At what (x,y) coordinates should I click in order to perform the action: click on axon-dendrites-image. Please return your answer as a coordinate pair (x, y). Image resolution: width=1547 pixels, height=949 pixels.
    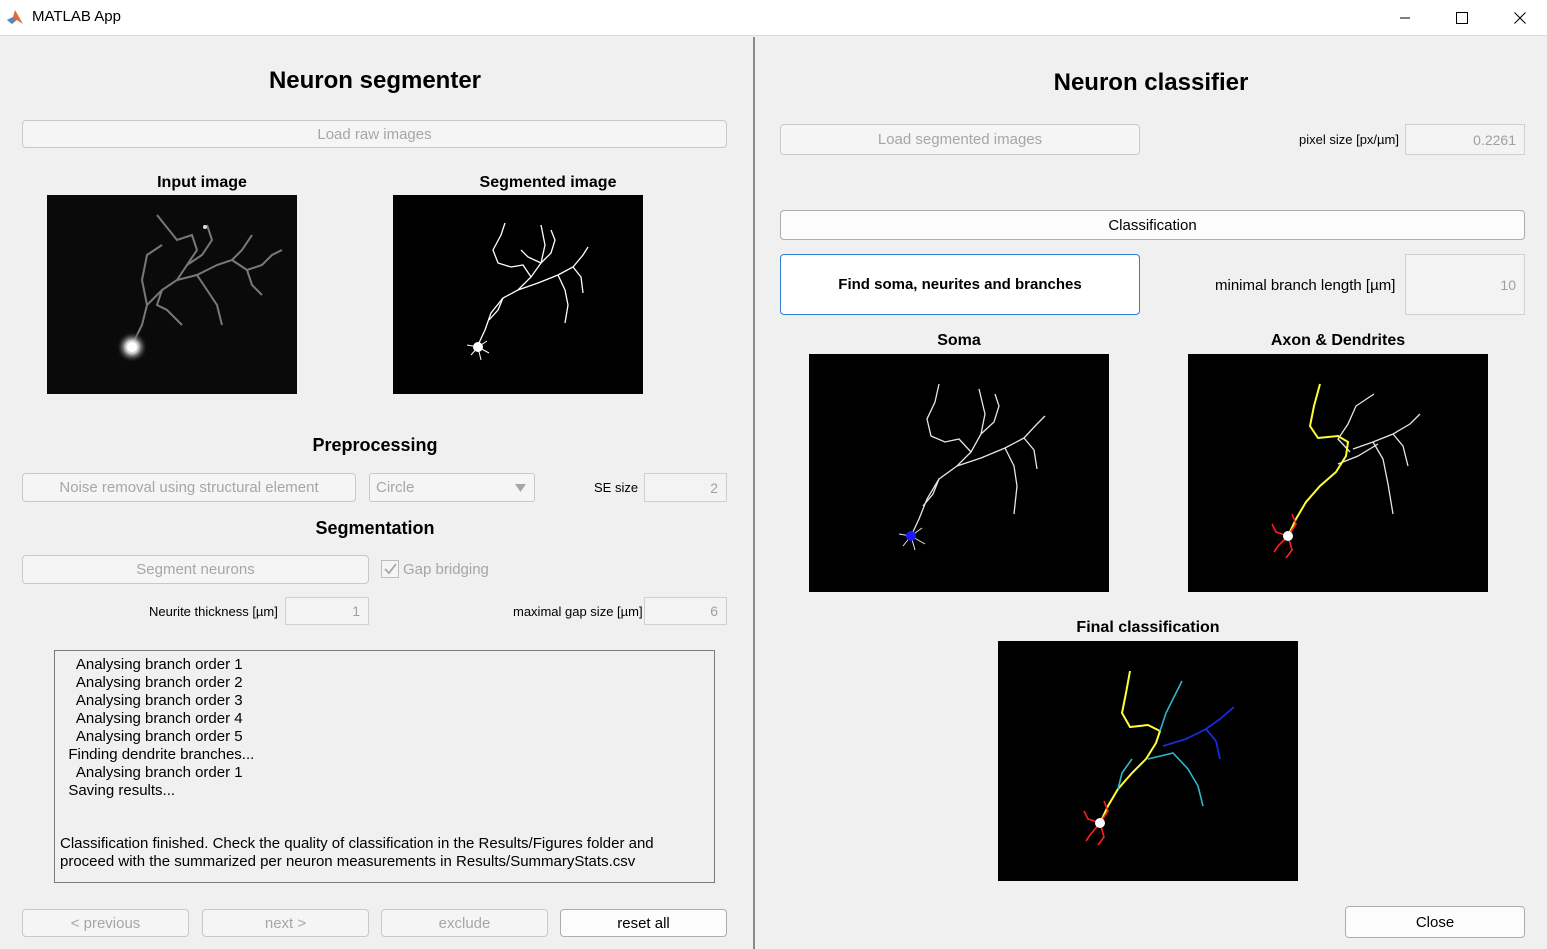
    Looking at the image, I should click on (1338, 473).